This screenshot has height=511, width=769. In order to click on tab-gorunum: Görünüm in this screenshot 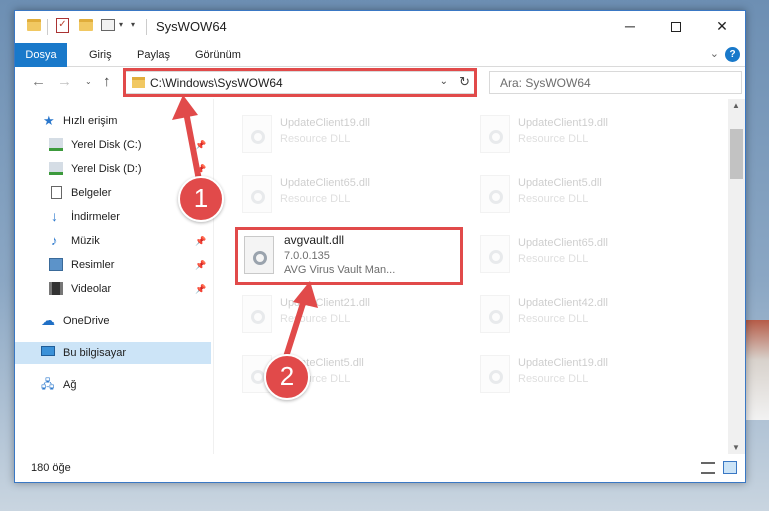, I will do `click(218, 55)`.